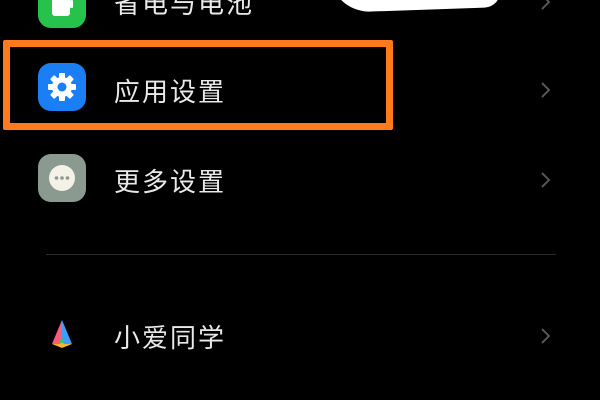  I want to click on settings-item-label: 省电与电池, so click(184, 10).